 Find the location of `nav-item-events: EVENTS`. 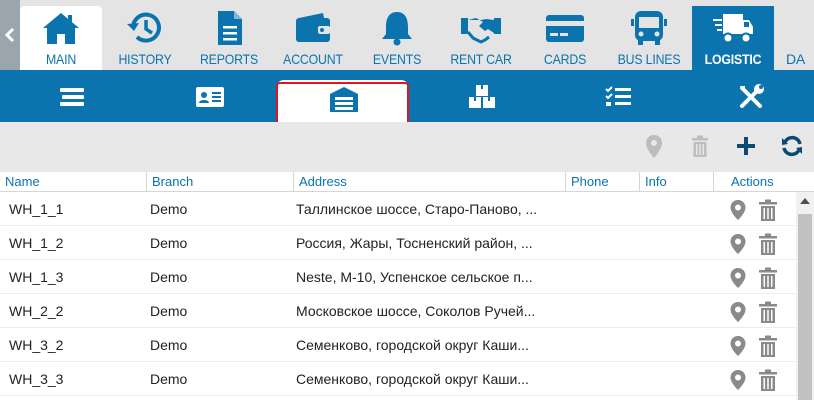

nav-item-events: EVENTS is located at coordinates (397, 38).